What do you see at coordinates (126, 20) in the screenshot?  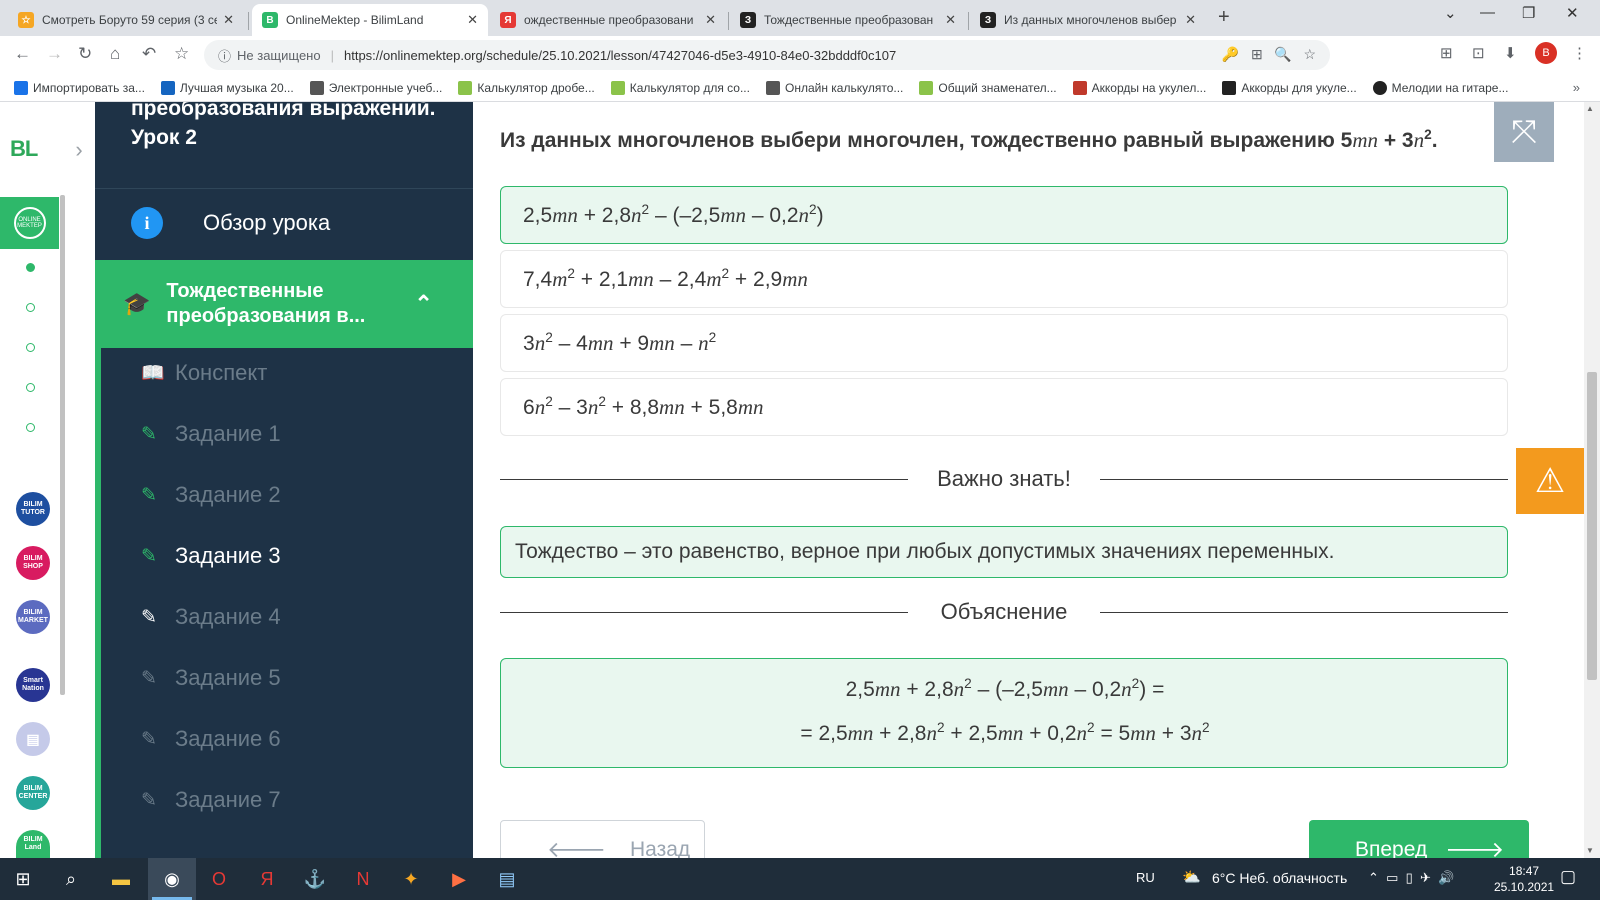 I see `browser-tab-boruto: ☆ Смотреть Боруто 59 серия (3 се ✕` at bounding box center [126, 20].